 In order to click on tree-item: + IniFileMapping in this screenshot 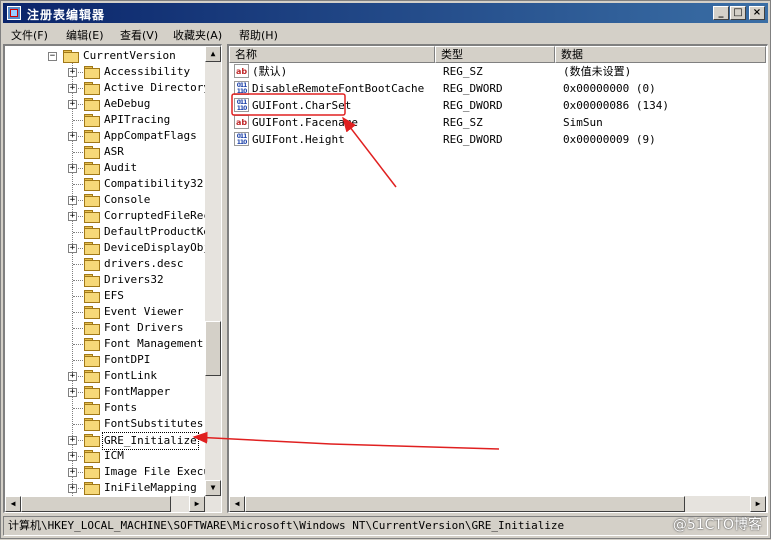, I will do `click(104, 488)`.